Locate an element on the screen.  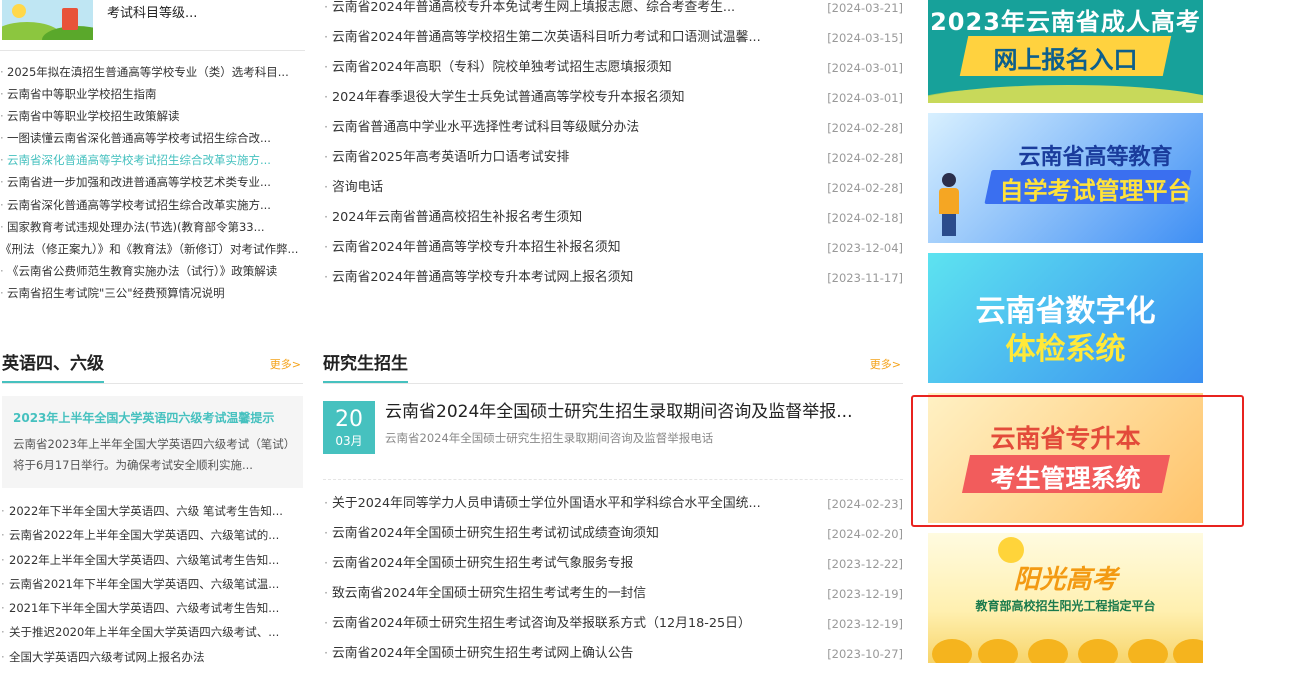
english-section-title: 英语四、六级 is located at coordinates (53, 368).